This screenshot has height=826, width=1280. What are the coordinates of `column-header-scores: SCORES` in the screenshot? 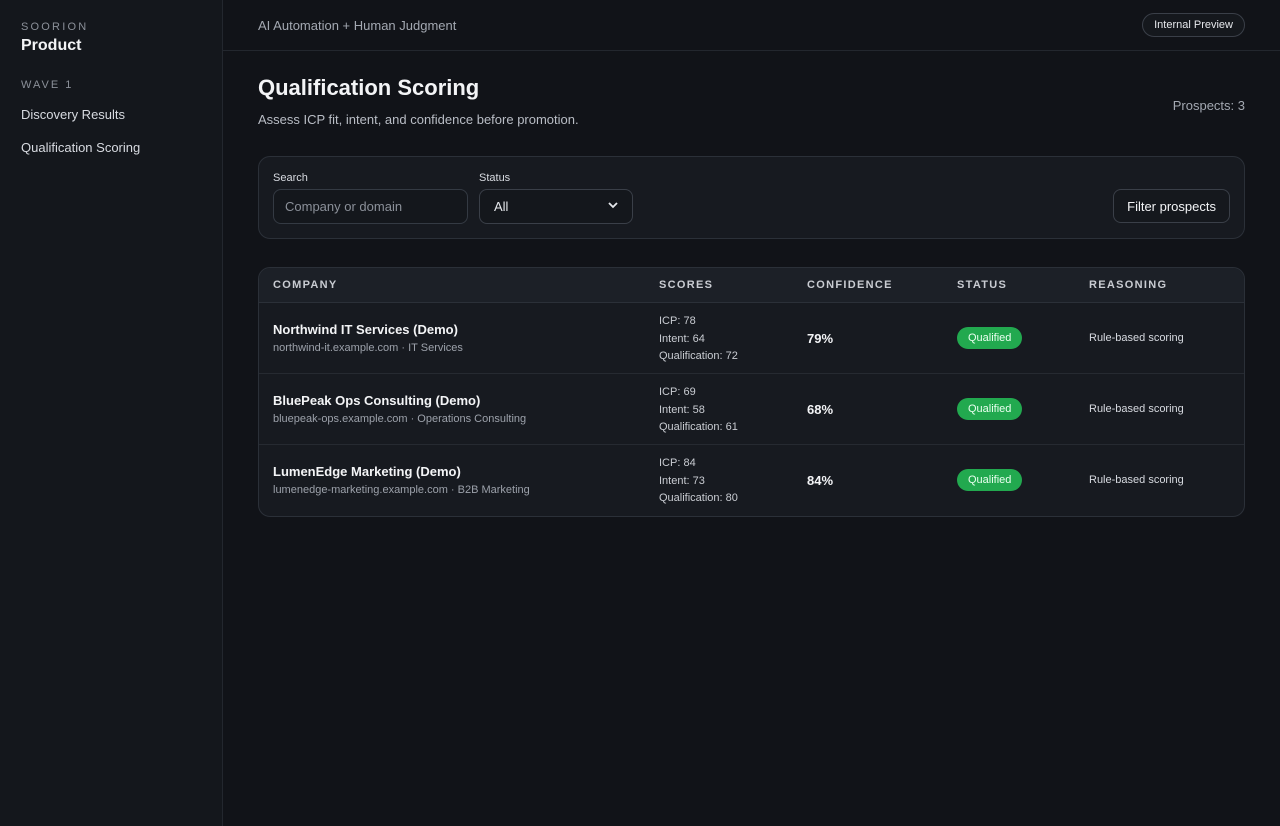 It's located at (686, 285).